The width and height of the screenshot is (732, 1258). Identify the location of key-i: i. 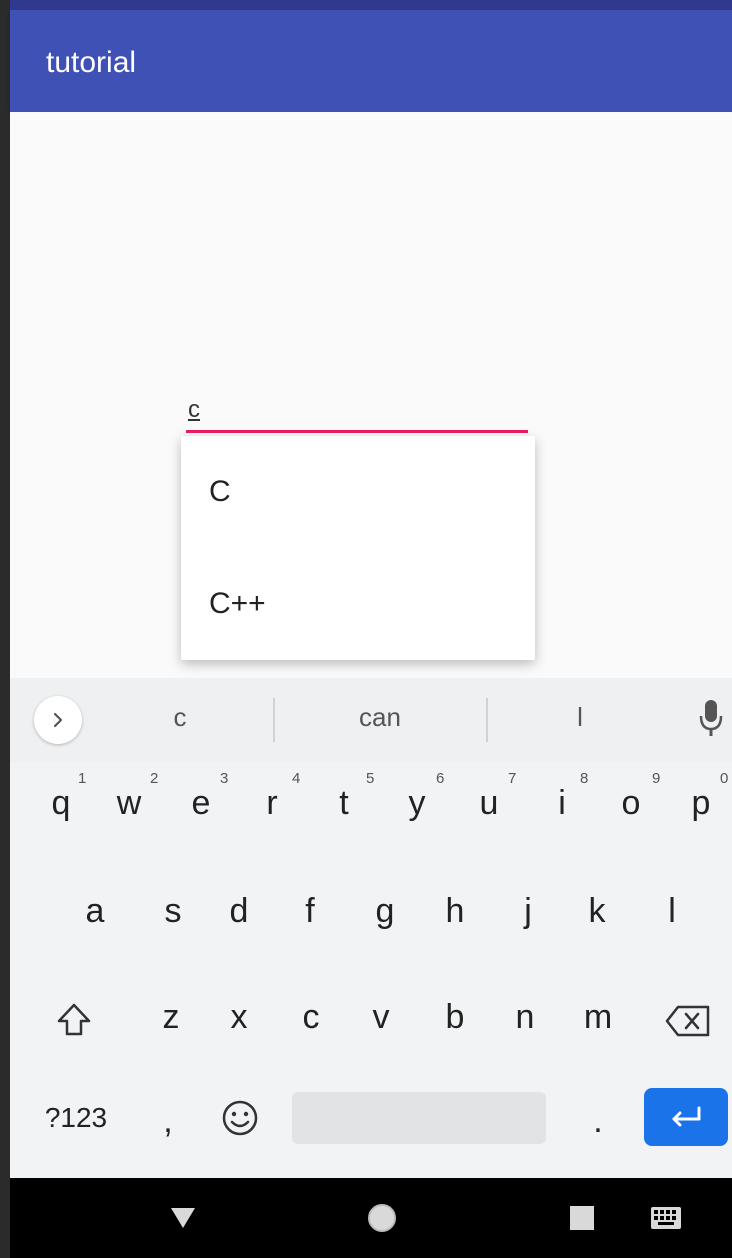
(562, 803).